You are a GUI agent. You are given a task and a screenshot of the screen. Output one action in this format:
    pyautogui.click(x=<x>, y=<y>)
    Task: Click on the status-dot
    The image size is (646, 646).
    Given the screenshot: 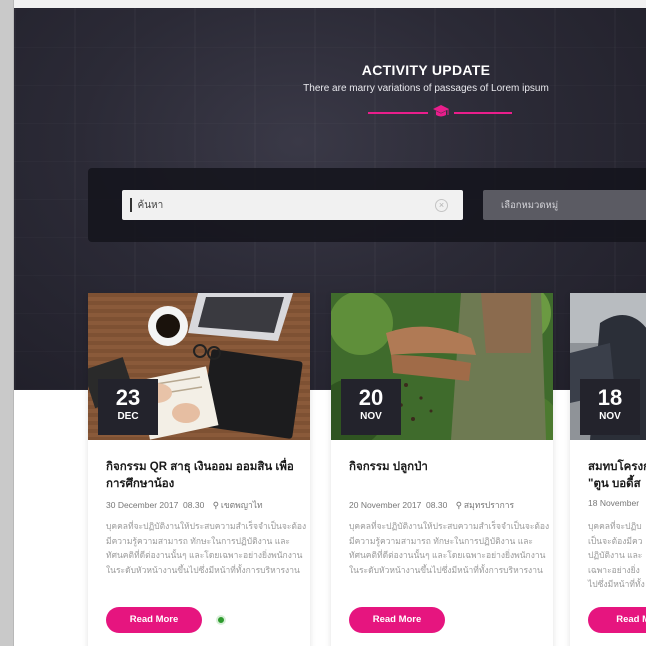 What is the action you would take?
    pyautogui.click(x=221, y=620)
    